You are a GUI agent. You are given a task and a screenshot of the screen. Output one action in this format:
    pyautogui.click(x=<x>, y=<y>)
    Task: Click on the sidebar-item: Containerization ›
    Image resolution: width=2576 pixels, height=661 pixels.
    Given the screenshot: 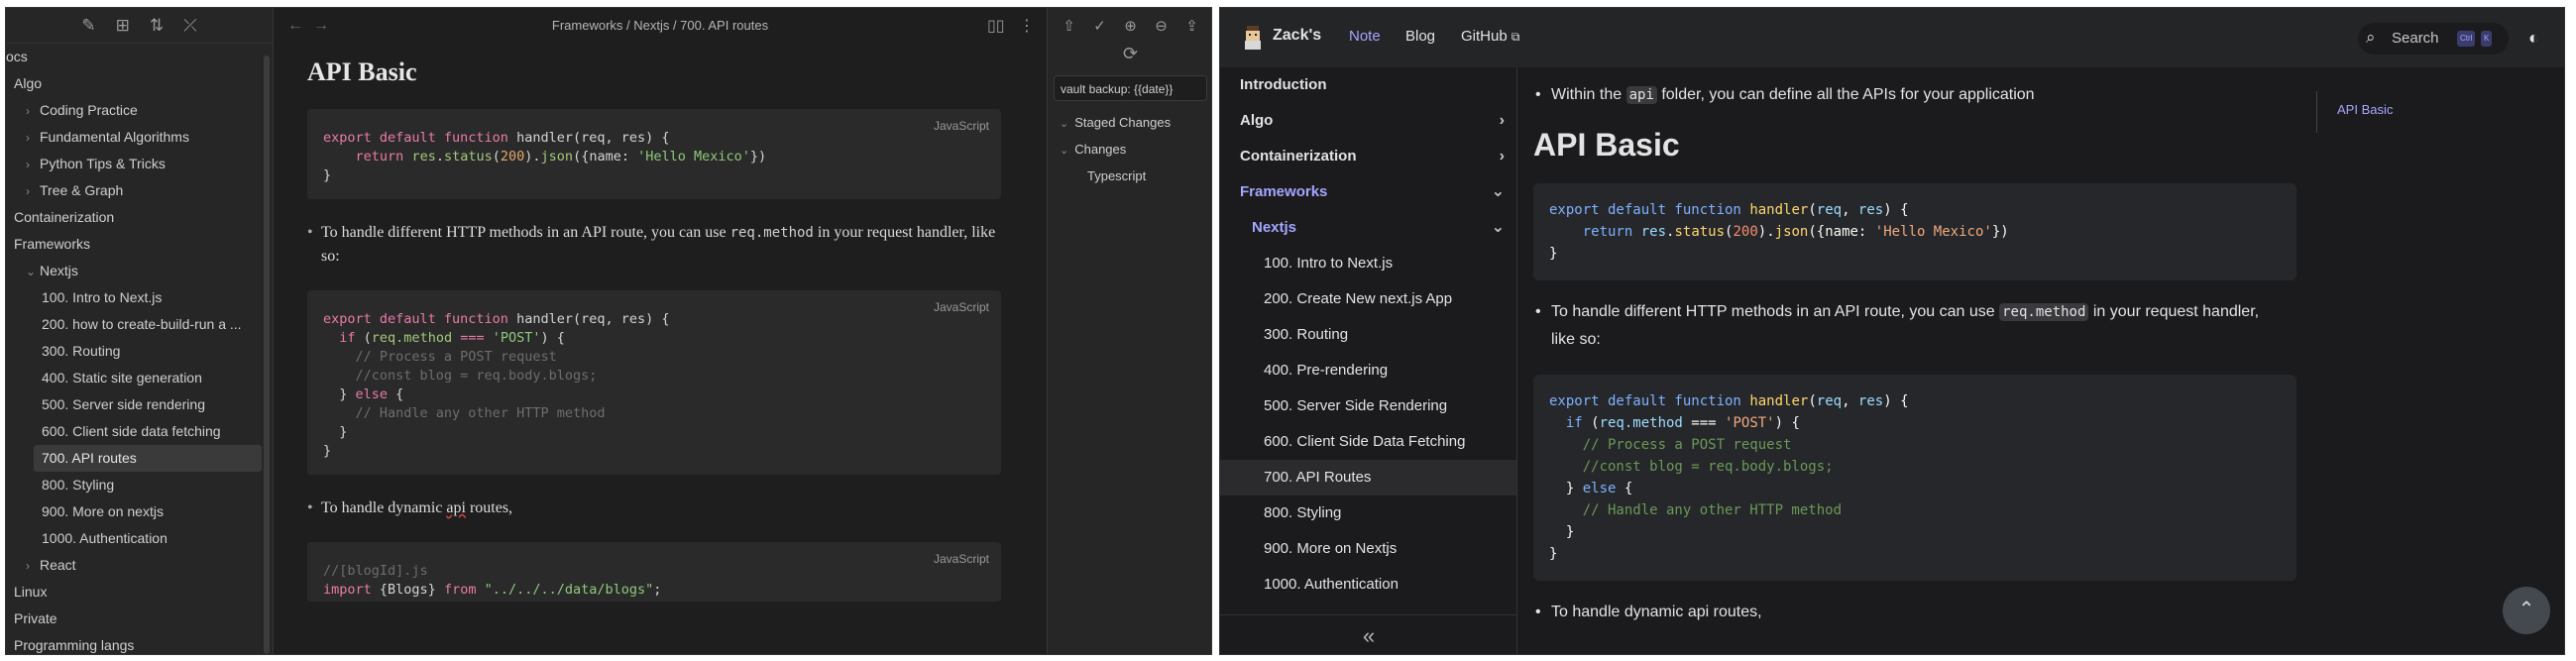 What is the action you would take?
    pyautogui.click(x=1368, y=157)
    